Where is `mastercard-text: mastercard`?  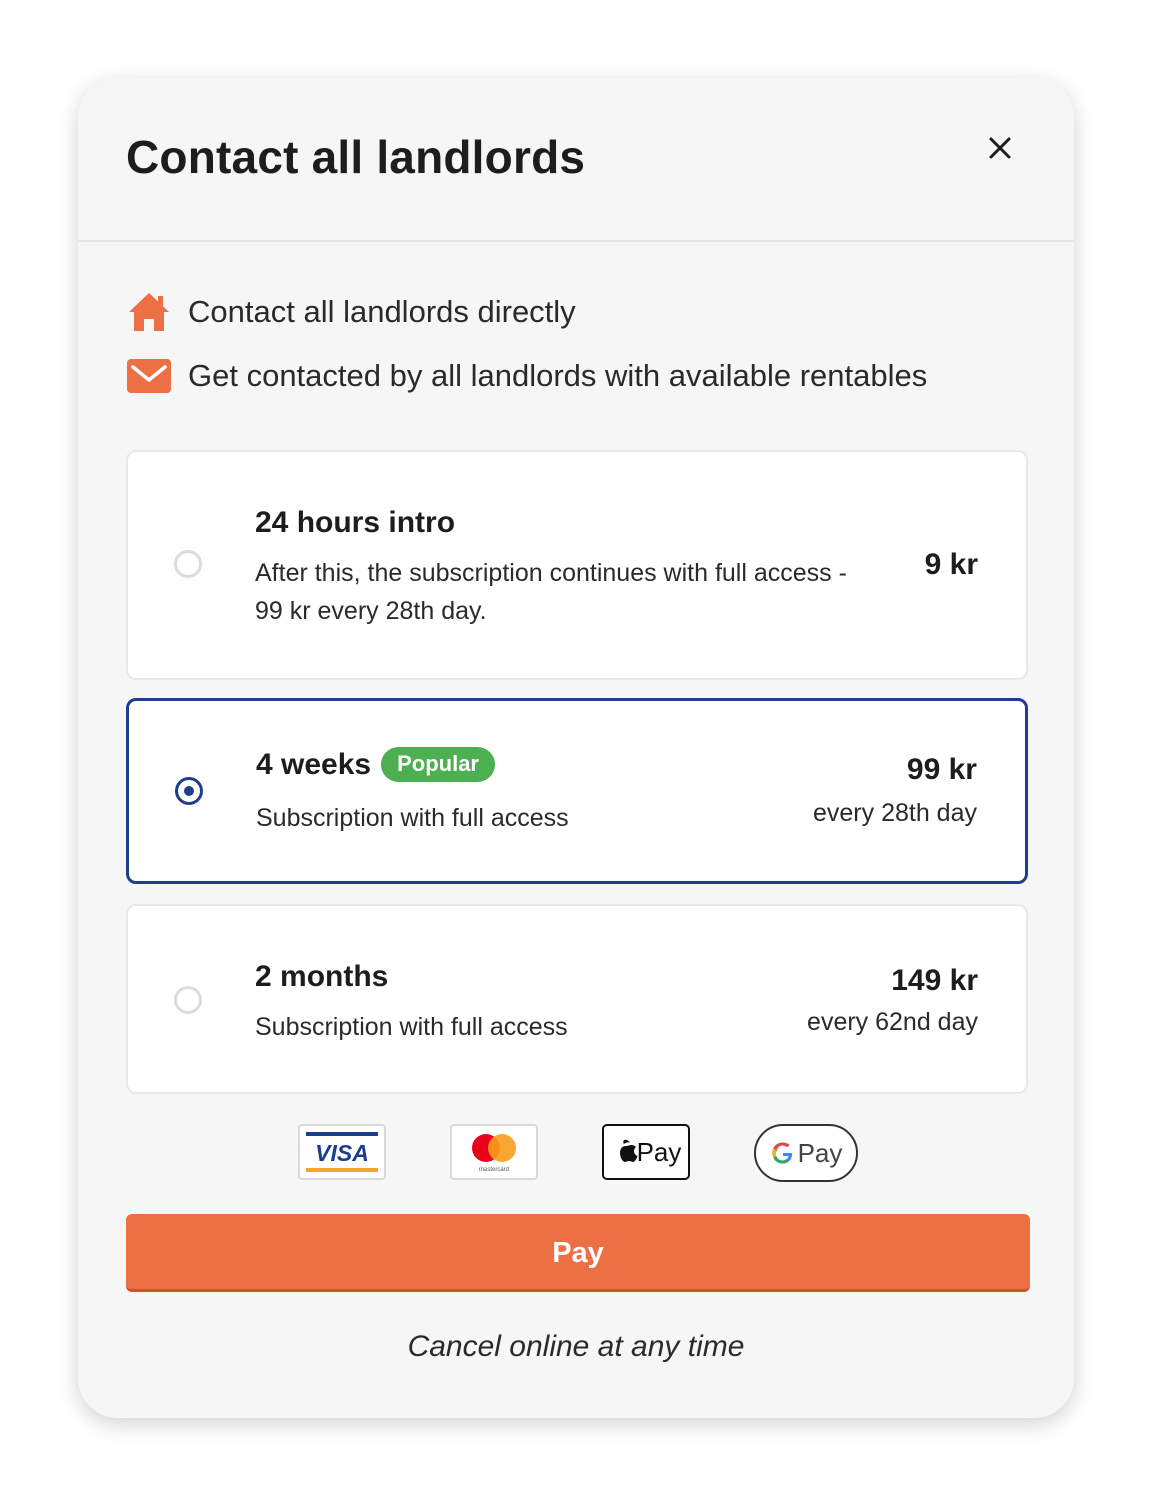
mastercard-text: mastercard is located at coordinates (494, 1170).